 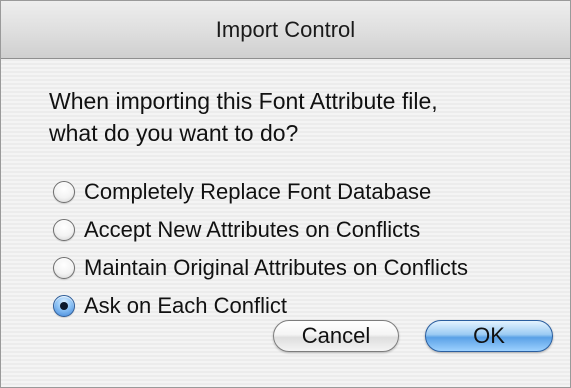 What do you see at coordinates (489, 336) in the screenshot?
I see `ok-button: OK` at bounding box center [489, 336].